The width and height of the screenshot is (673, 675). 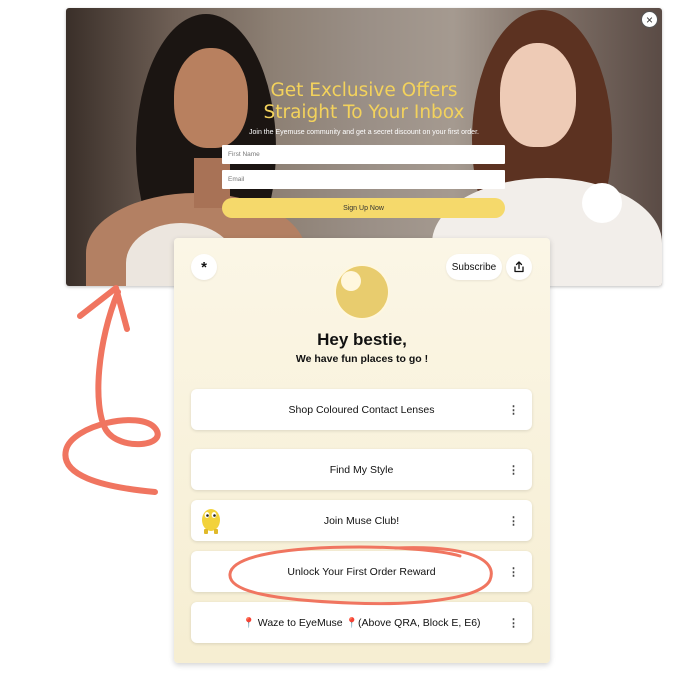 I want to click on link-label: Join Muse Club!, so click(x=361, y=520).